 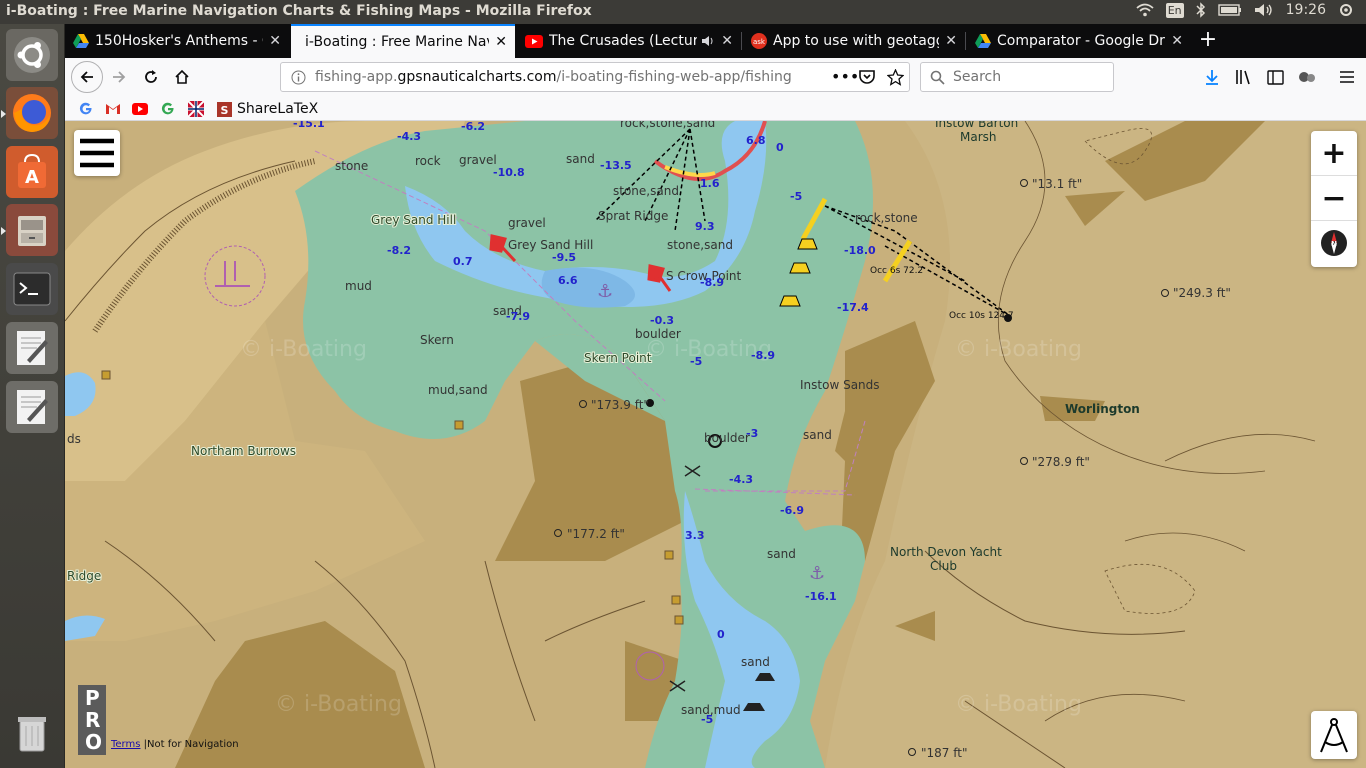 What do you see at coordinates (403, 41) in the screenshot?
I see `tab-iboating: i-Boating : Free Marine Navi ✕` at bounding box center [403, 41].